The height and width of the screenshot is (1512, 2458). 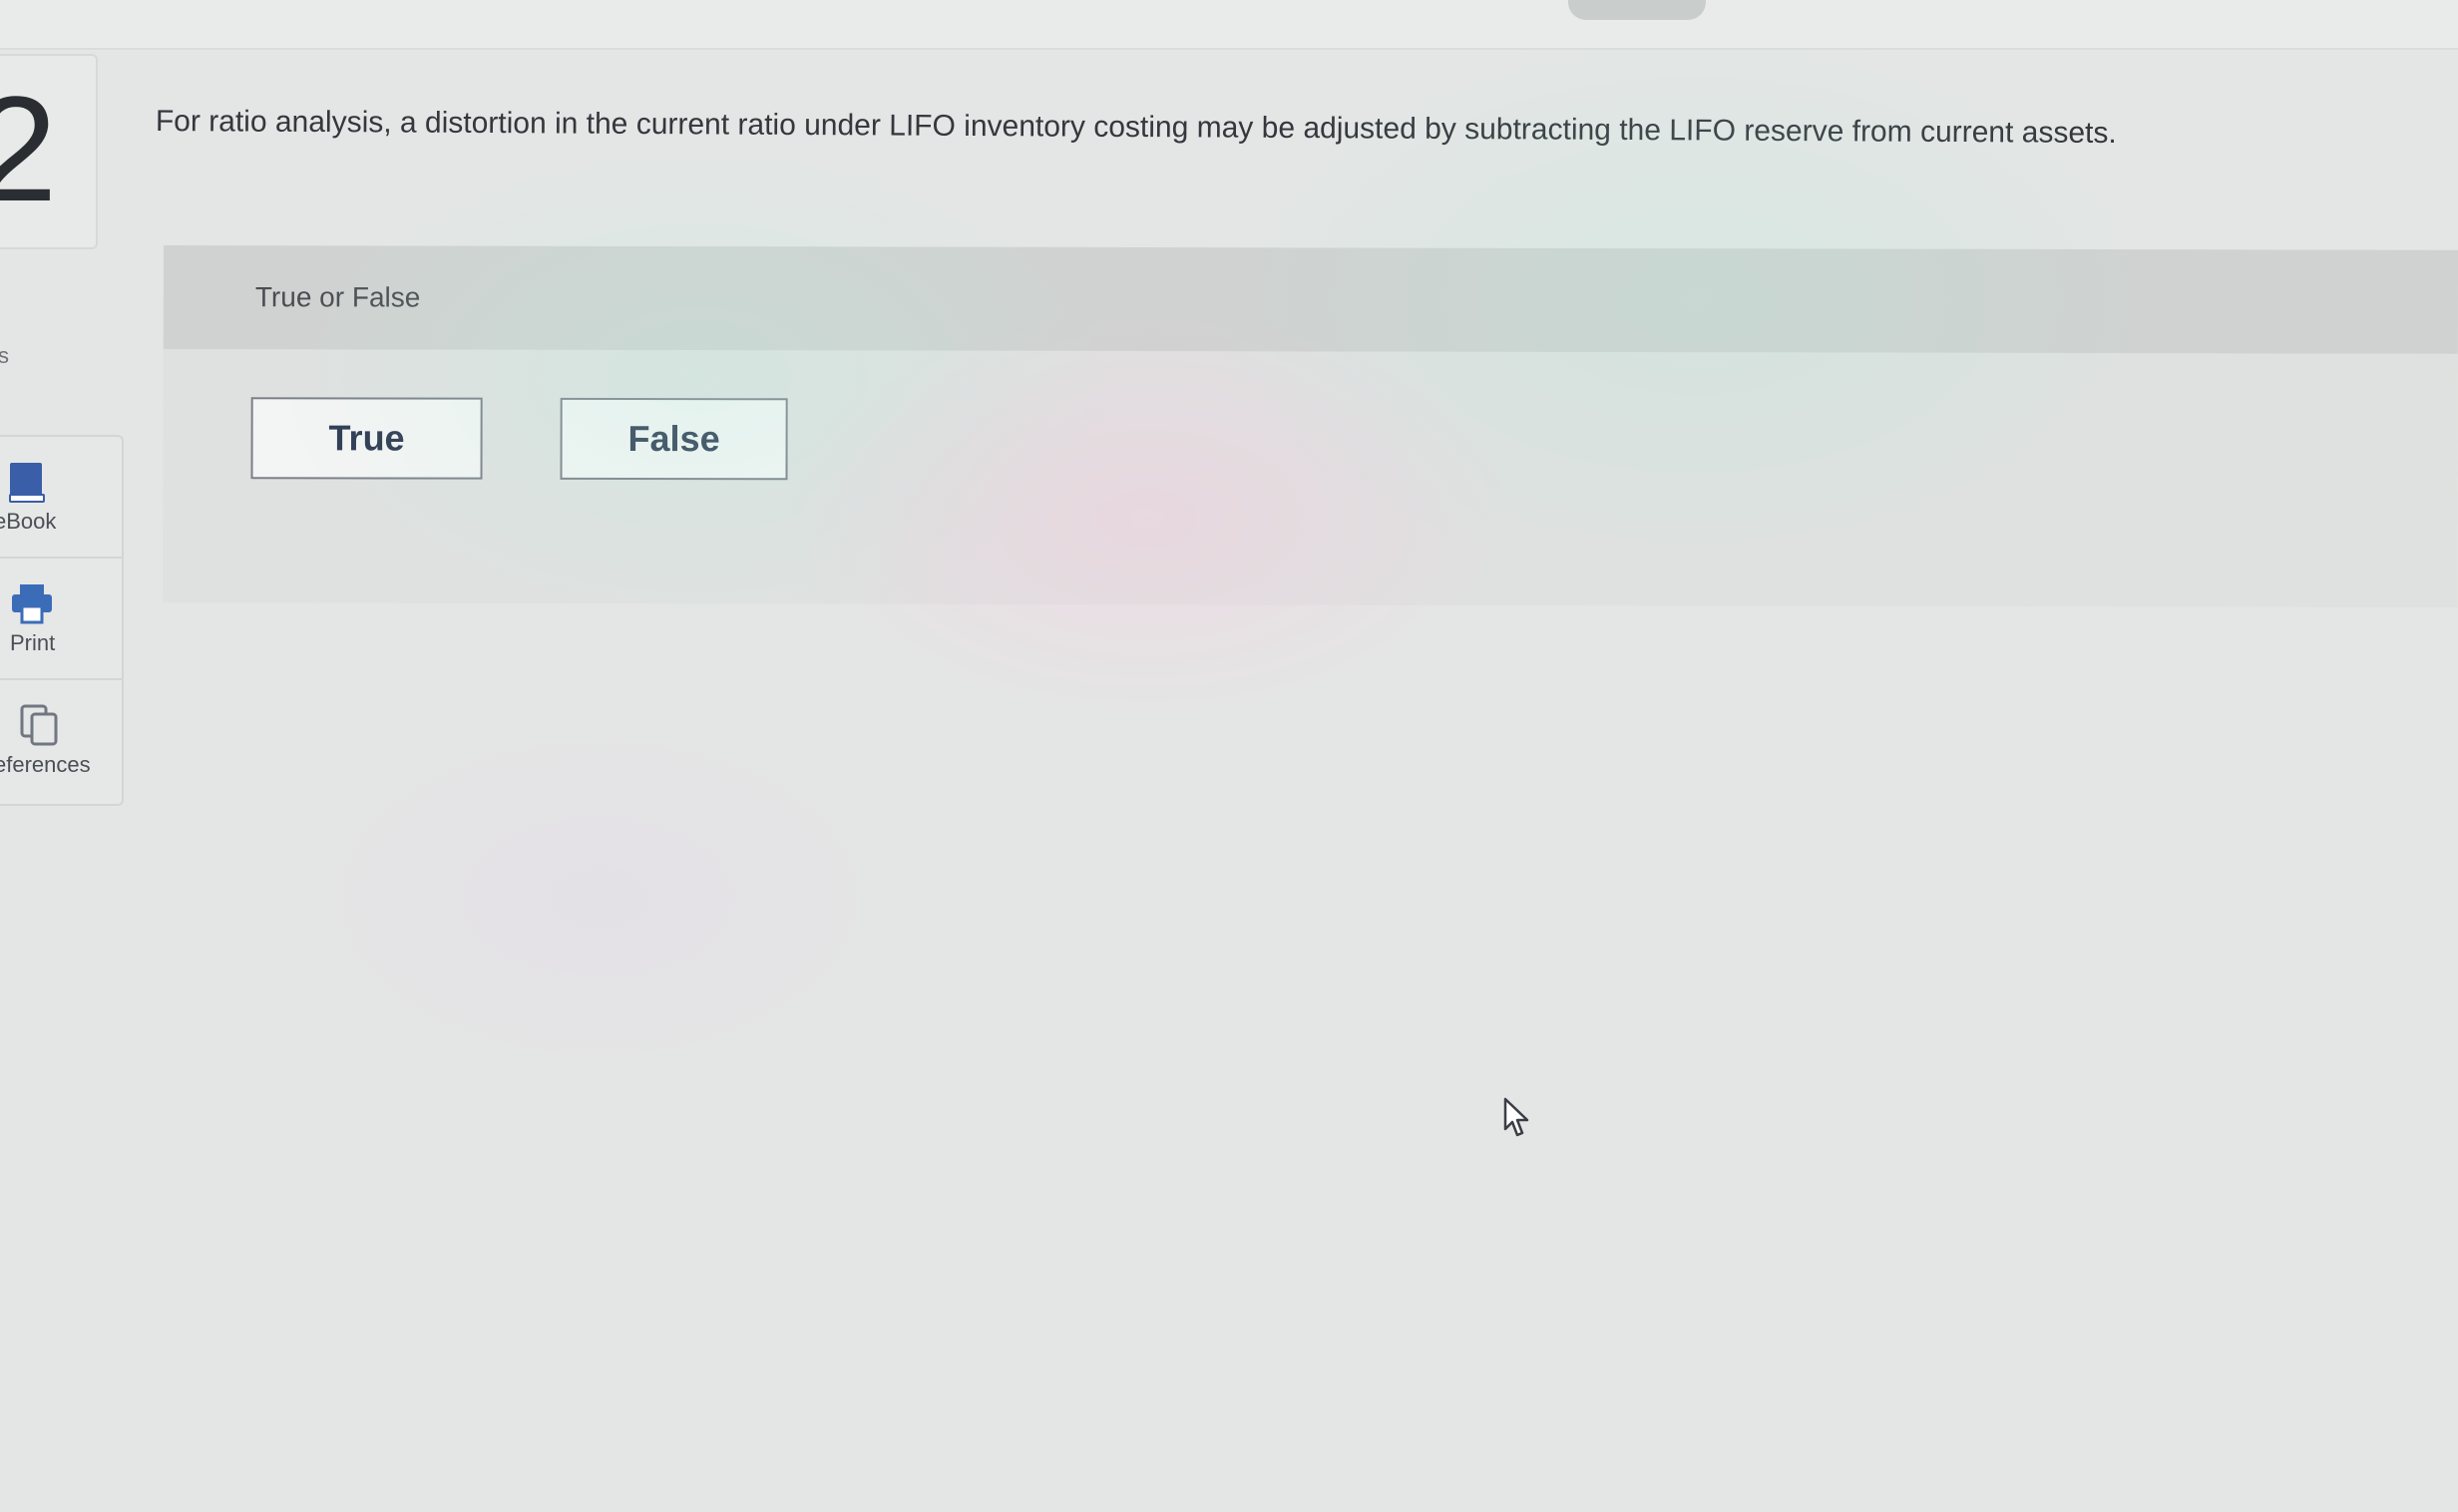 I want to click on print-button: Print, so click(x=61, y=619).